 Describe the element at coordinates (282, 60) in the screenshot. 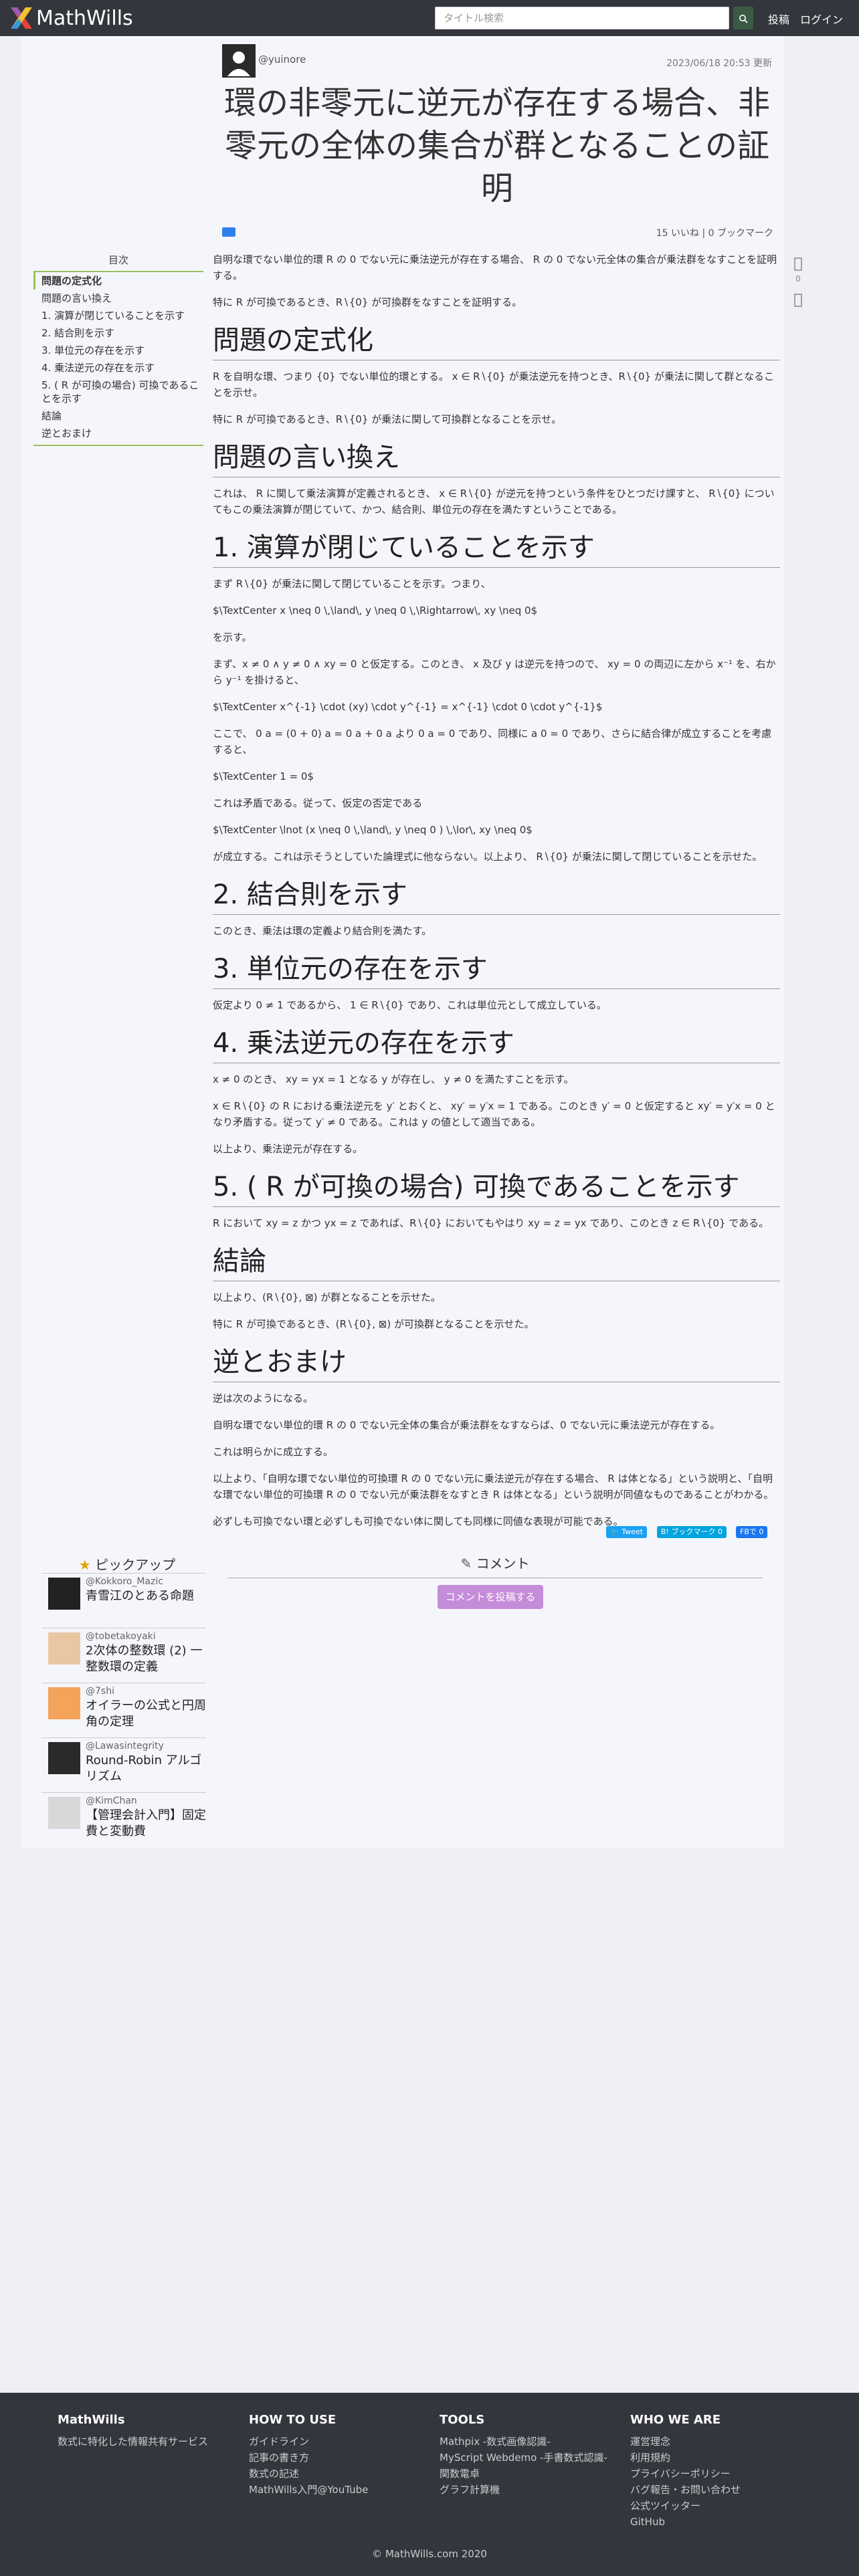

I see `author-name: @yuinore` at that location.